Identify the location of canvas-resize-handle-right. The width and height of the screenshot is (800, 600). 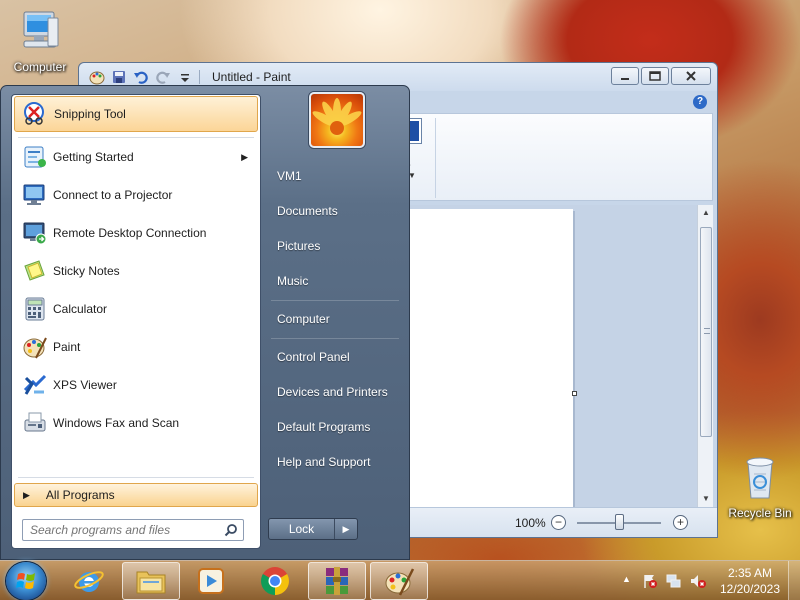
(574, 393).